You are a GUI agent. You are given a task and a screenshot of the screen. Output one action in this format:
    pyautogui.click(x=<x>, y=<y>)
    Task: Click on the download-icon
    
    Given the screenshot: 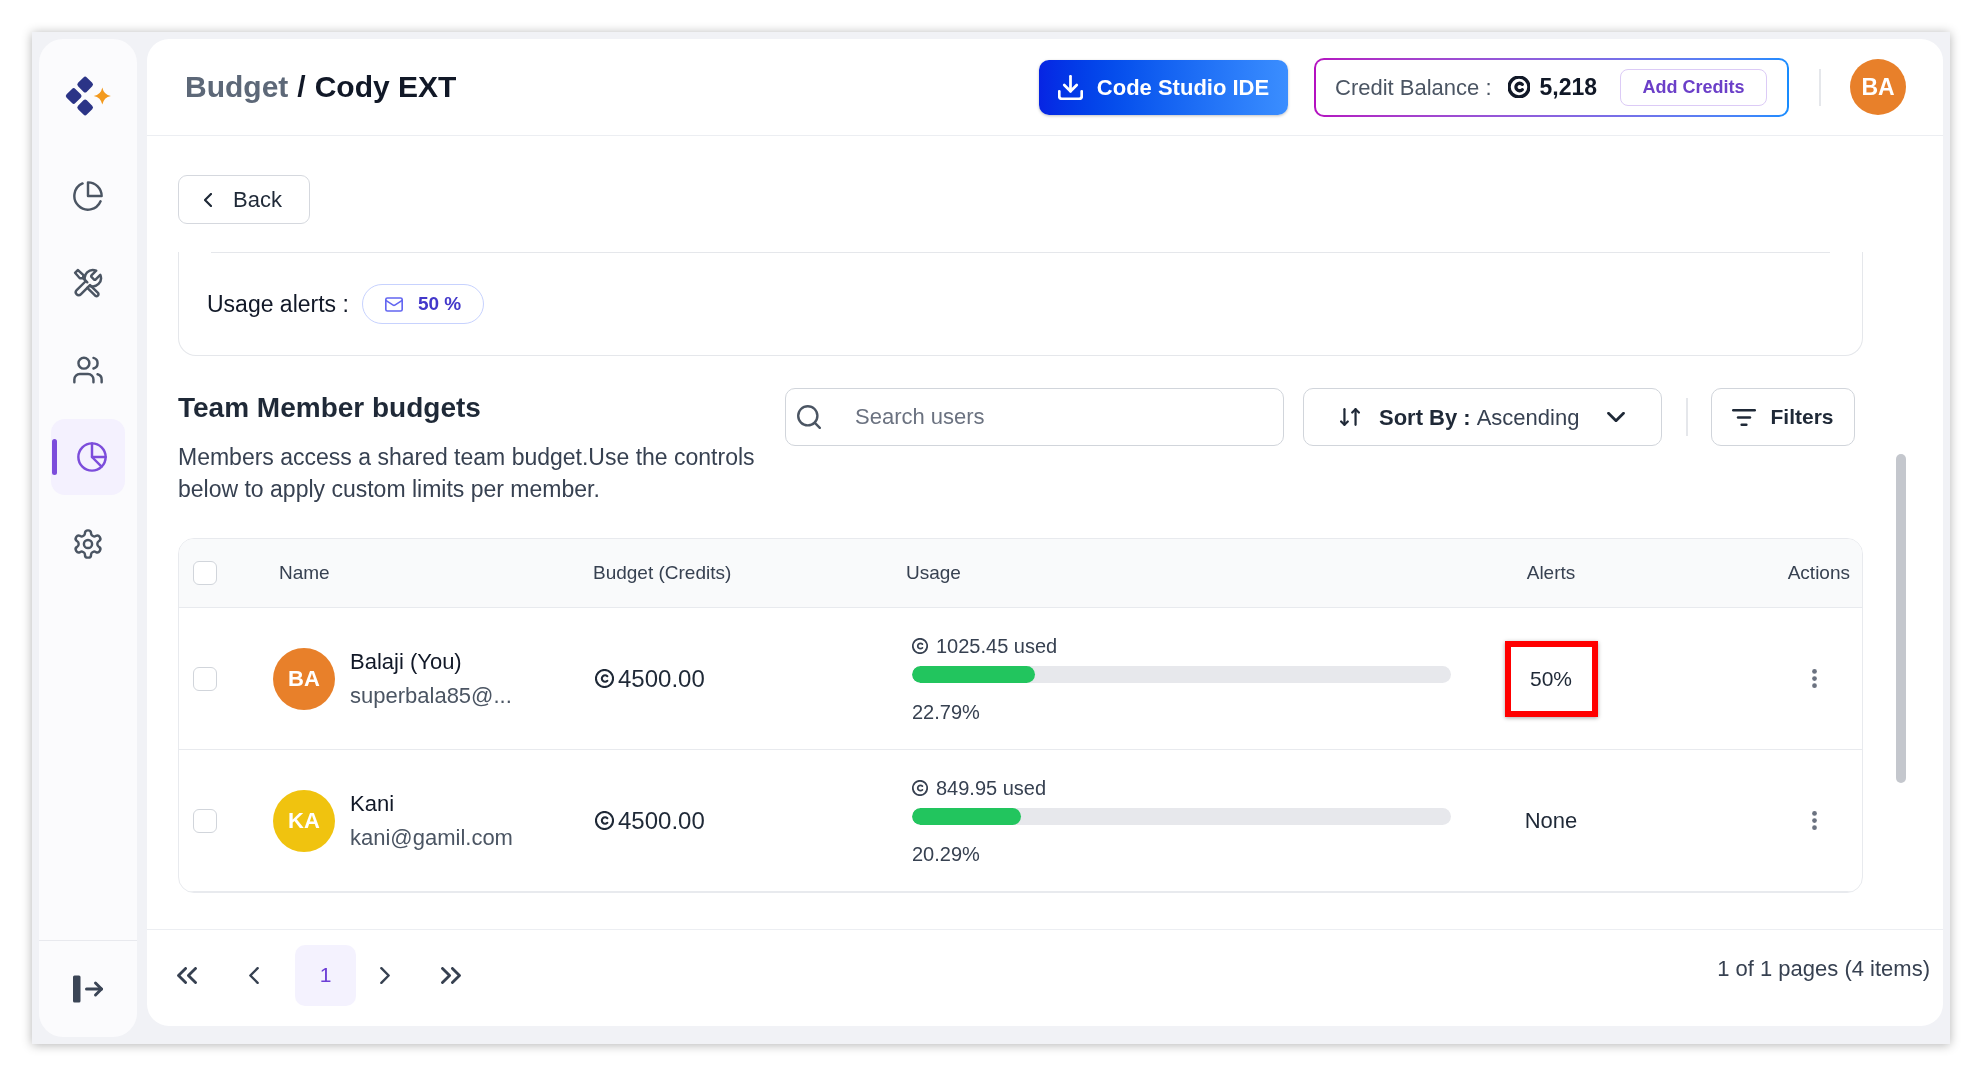 What is the action you would take?
    pyautogui.click(x=1070, y=87)
    